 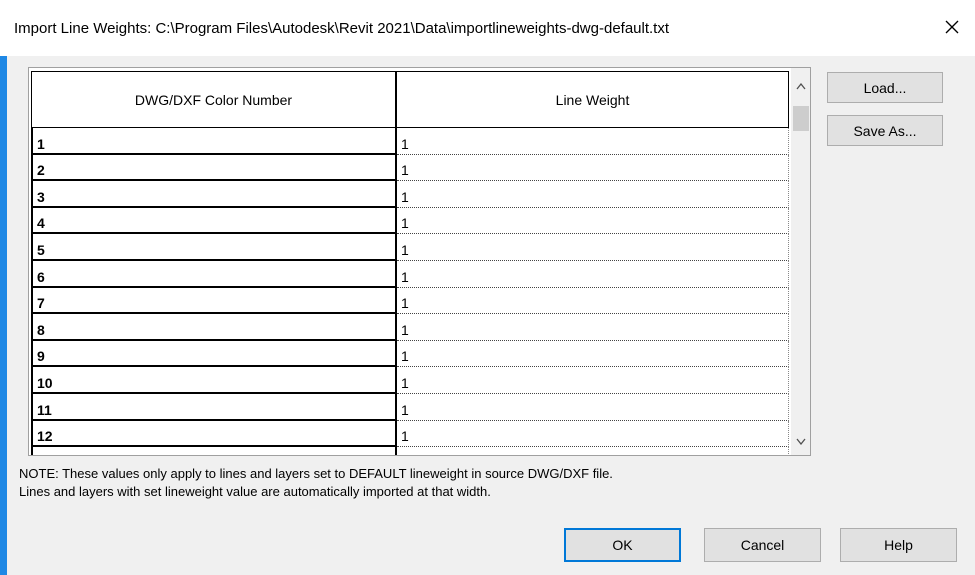 What do you see at coordinates (800, 261) in the screenshot?
I see `vertical-scrollbar` at bounding box center [800, 261].